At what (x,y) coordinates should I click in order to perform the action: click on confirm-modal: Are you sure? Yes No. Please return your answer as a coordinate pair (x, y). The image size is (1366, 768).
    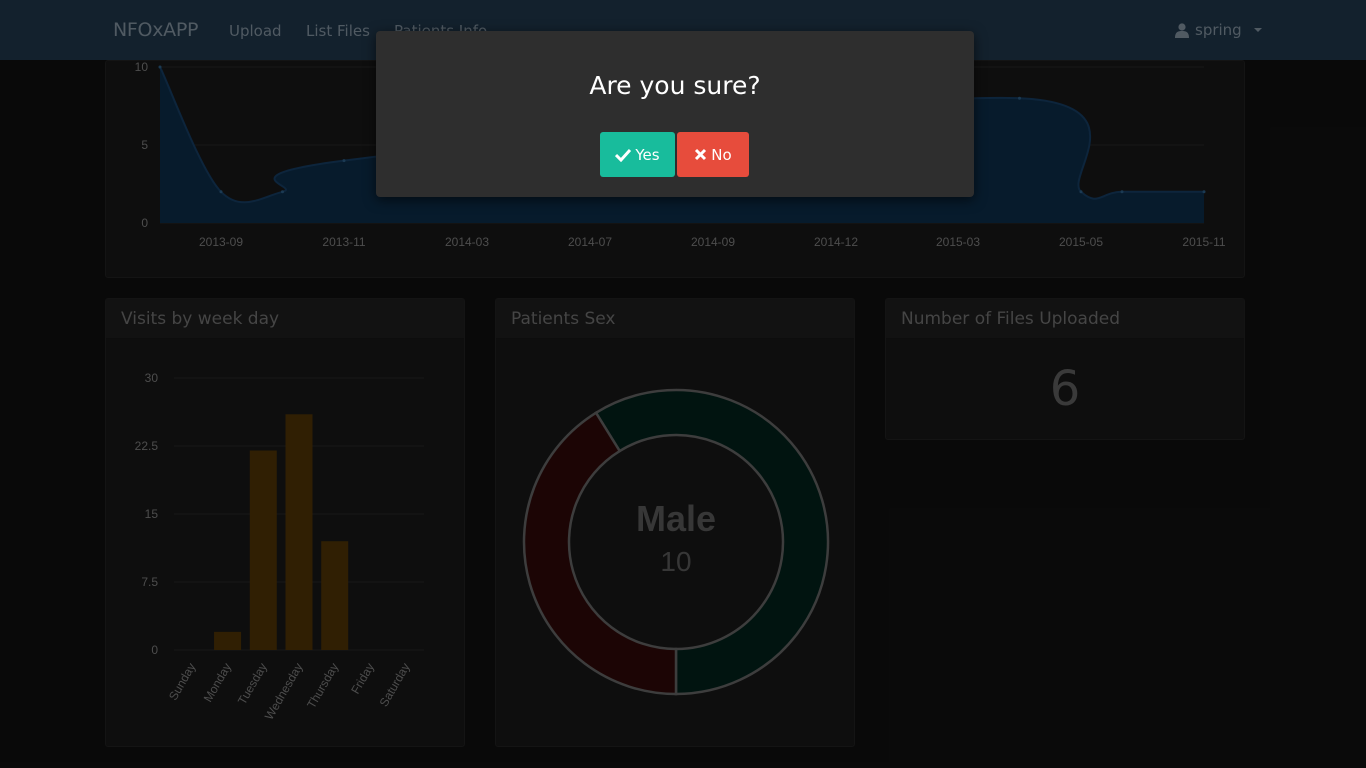
    Looking at the image, I should click on (675, 114).